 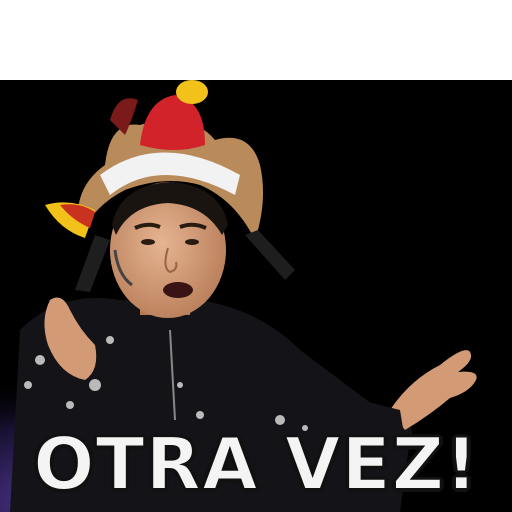 I want to click on right-eye, so click(x=192, y=242).